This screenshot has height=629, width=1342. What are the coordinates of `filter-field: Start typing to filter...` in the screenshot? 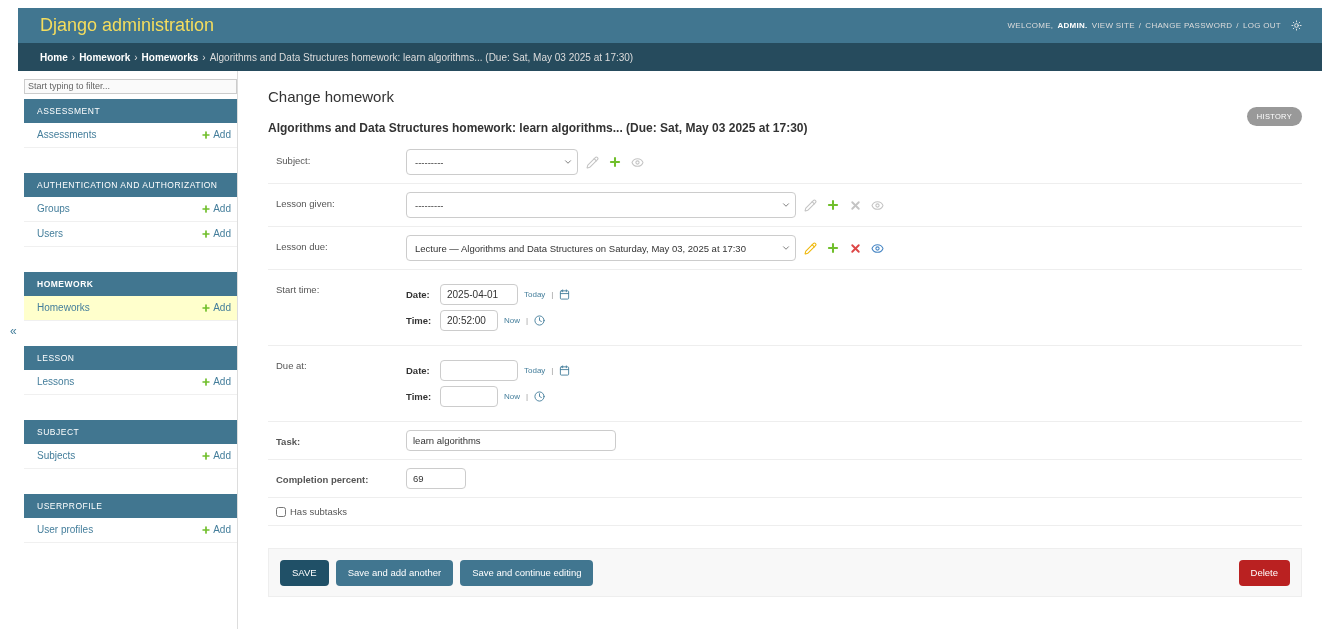 It's located at (130, 86).